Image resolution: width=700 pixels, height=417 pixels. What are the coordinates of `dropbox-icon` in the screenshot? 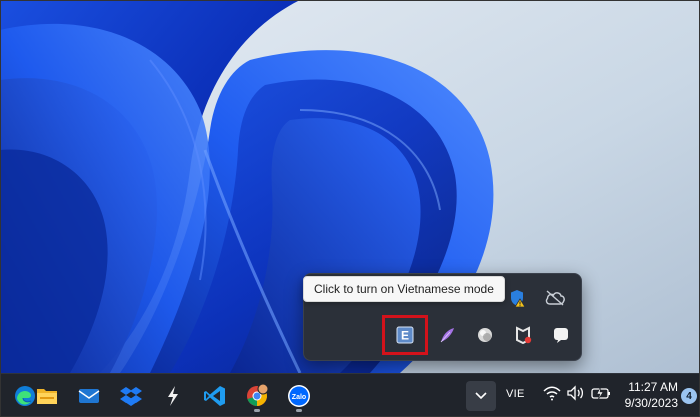 It's located at (131, 396).